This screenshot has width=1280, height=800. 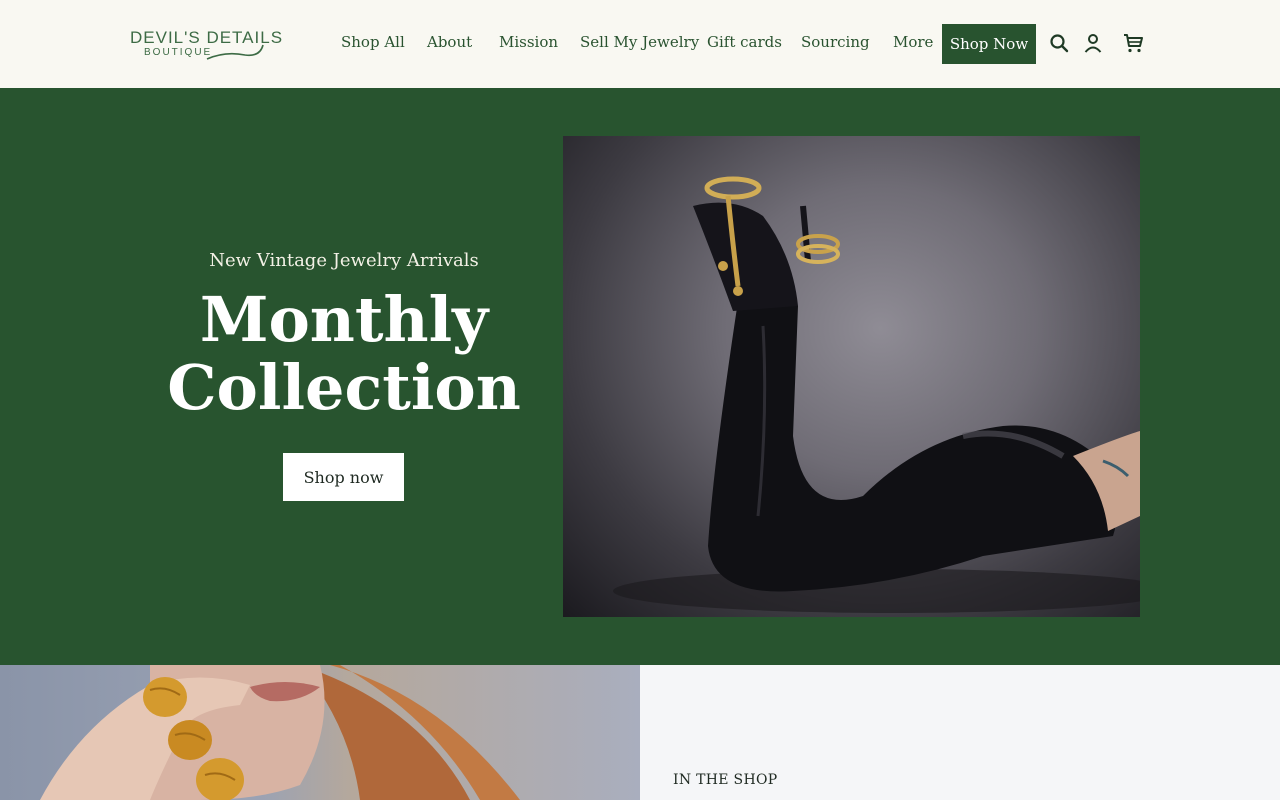 What do you see at coordinates (989, 44) in the screenshot?
I see `shop-now-button: Shop Now` at bounding box center [989, 44].